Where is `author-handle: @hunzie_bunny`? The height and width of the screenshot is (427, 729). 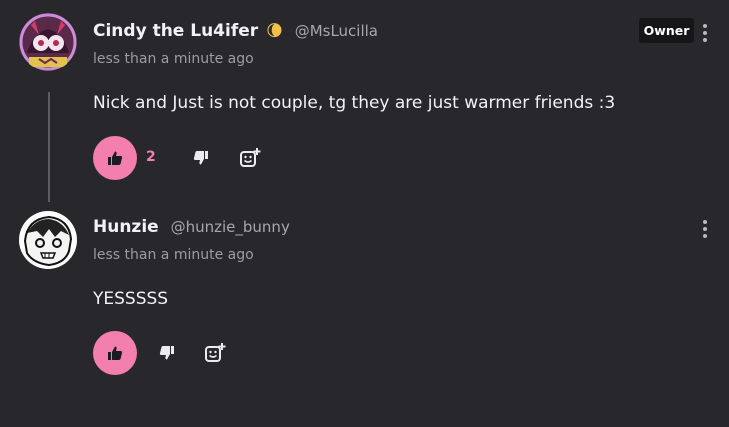
author-handle: @hunzie_bunny is located at coordinates (230, 227).